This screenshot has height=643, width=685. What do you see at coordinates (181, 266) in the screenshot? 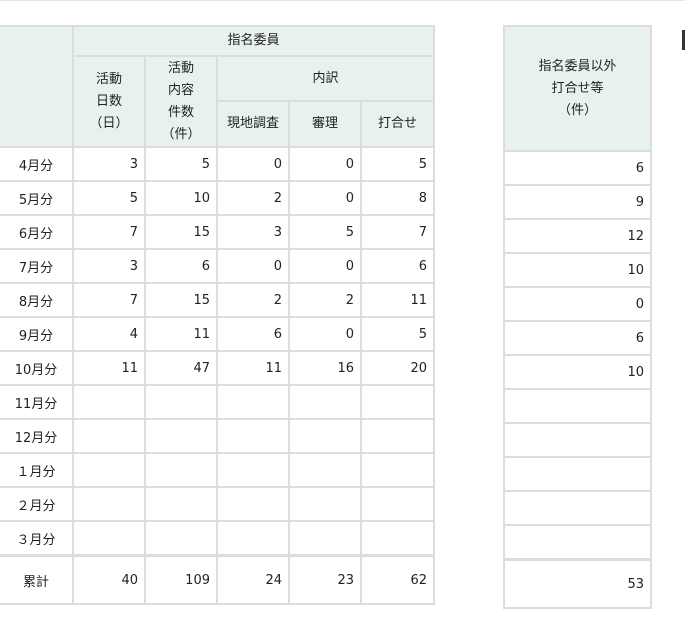
I see `items-cell: 6` at bounding box center [181, 266].